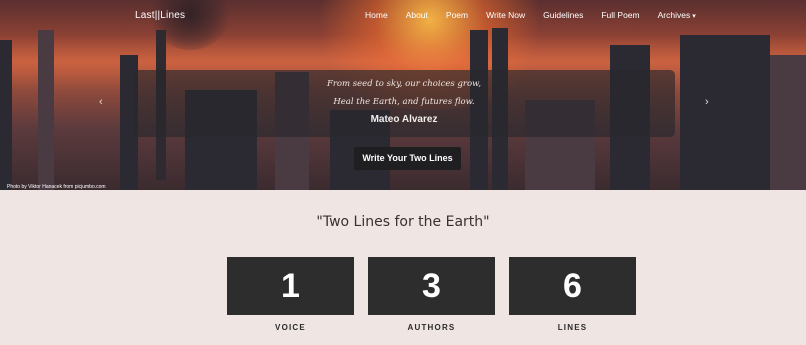 The image size is (806, 345). Describe the element at coordinates (431, 327) in the screenshot. I see `stat-authors-label: AUTHORS` at that location.